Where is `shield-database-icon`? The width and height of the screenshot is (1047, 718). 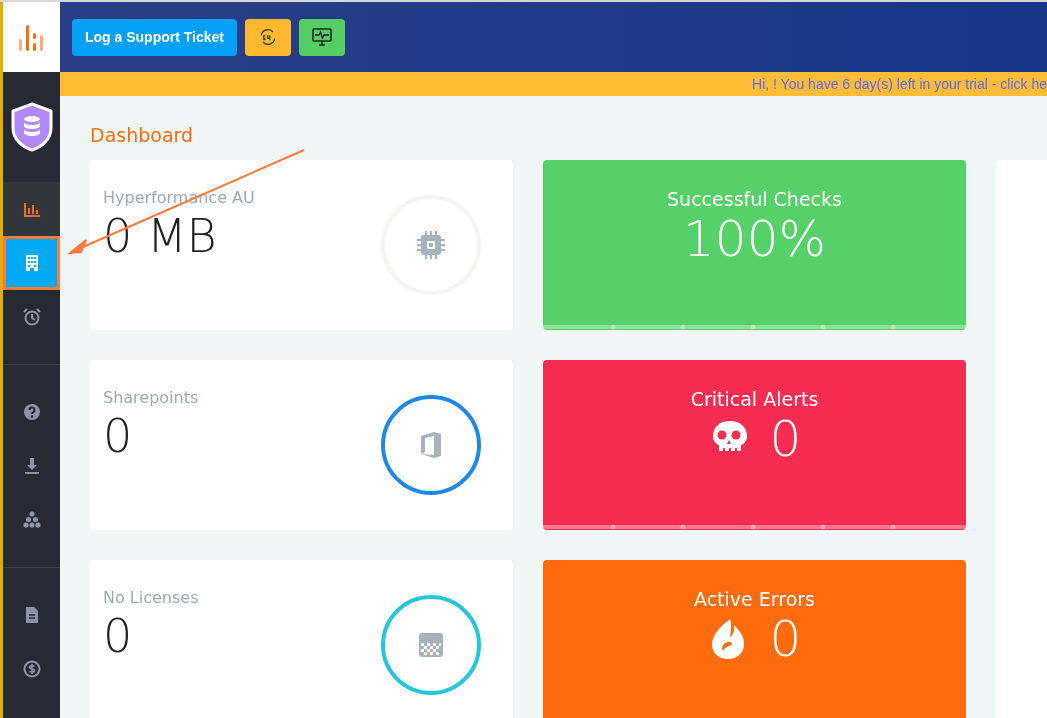 shield-database-icon is located at coordinates (31, 127).